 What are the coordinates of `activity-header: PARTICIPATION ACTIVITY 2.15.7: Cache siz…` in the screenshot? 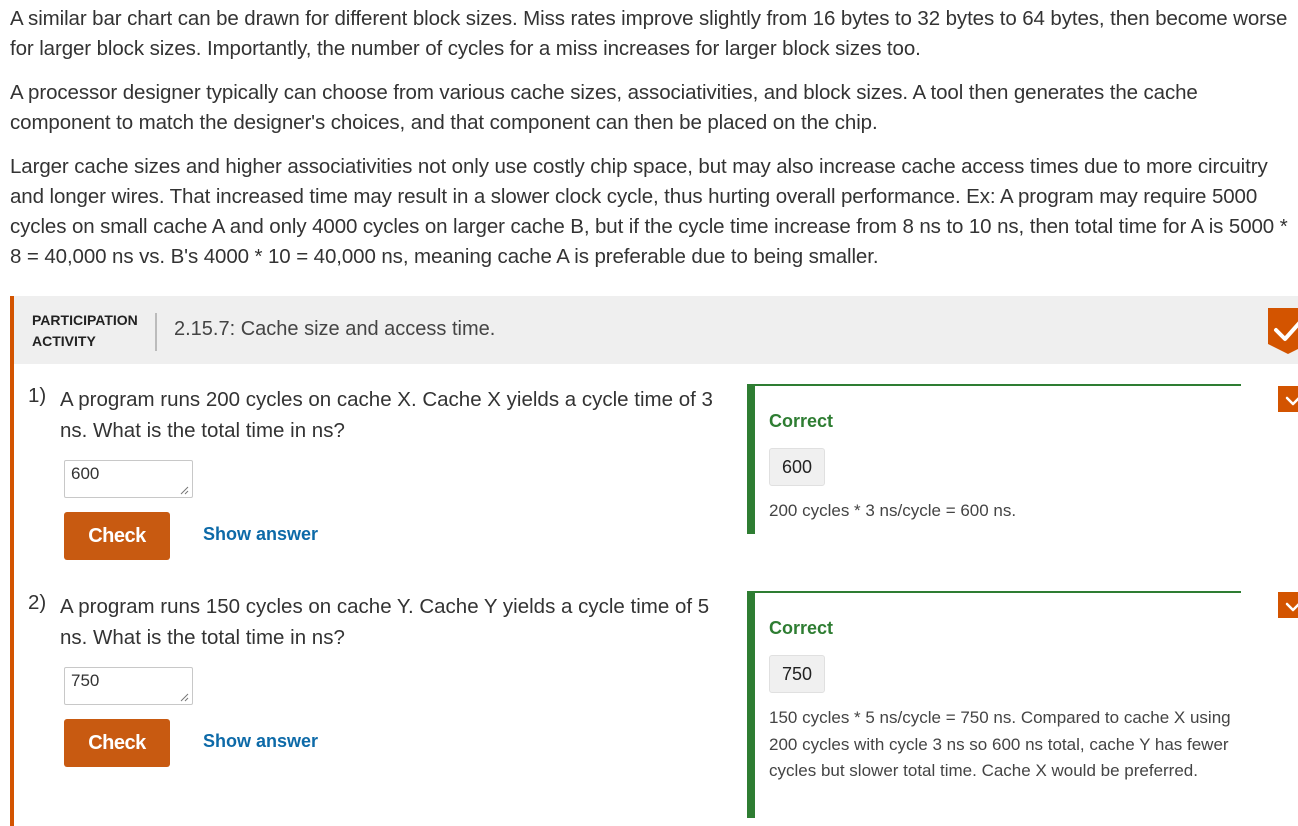 It's located at (656, 330).